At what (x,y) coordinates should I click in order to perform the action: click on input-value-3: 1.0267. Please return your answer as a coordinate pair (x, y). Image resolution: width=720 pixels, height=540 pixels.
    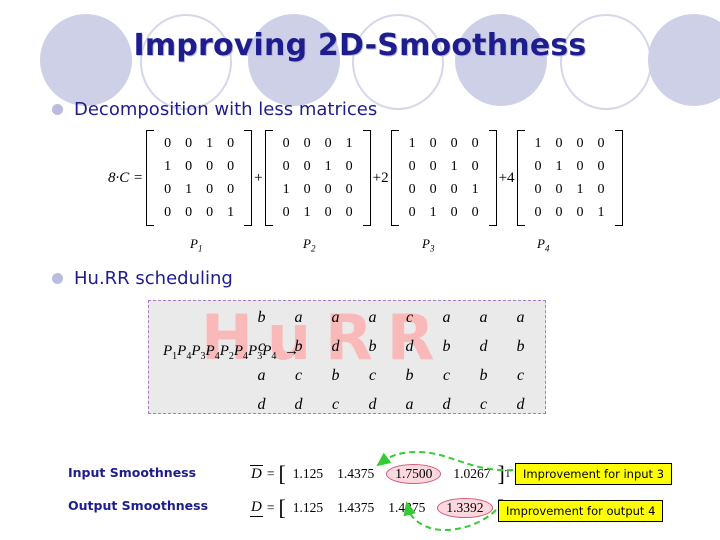
    Looking at the image, I should click on (472, 473).